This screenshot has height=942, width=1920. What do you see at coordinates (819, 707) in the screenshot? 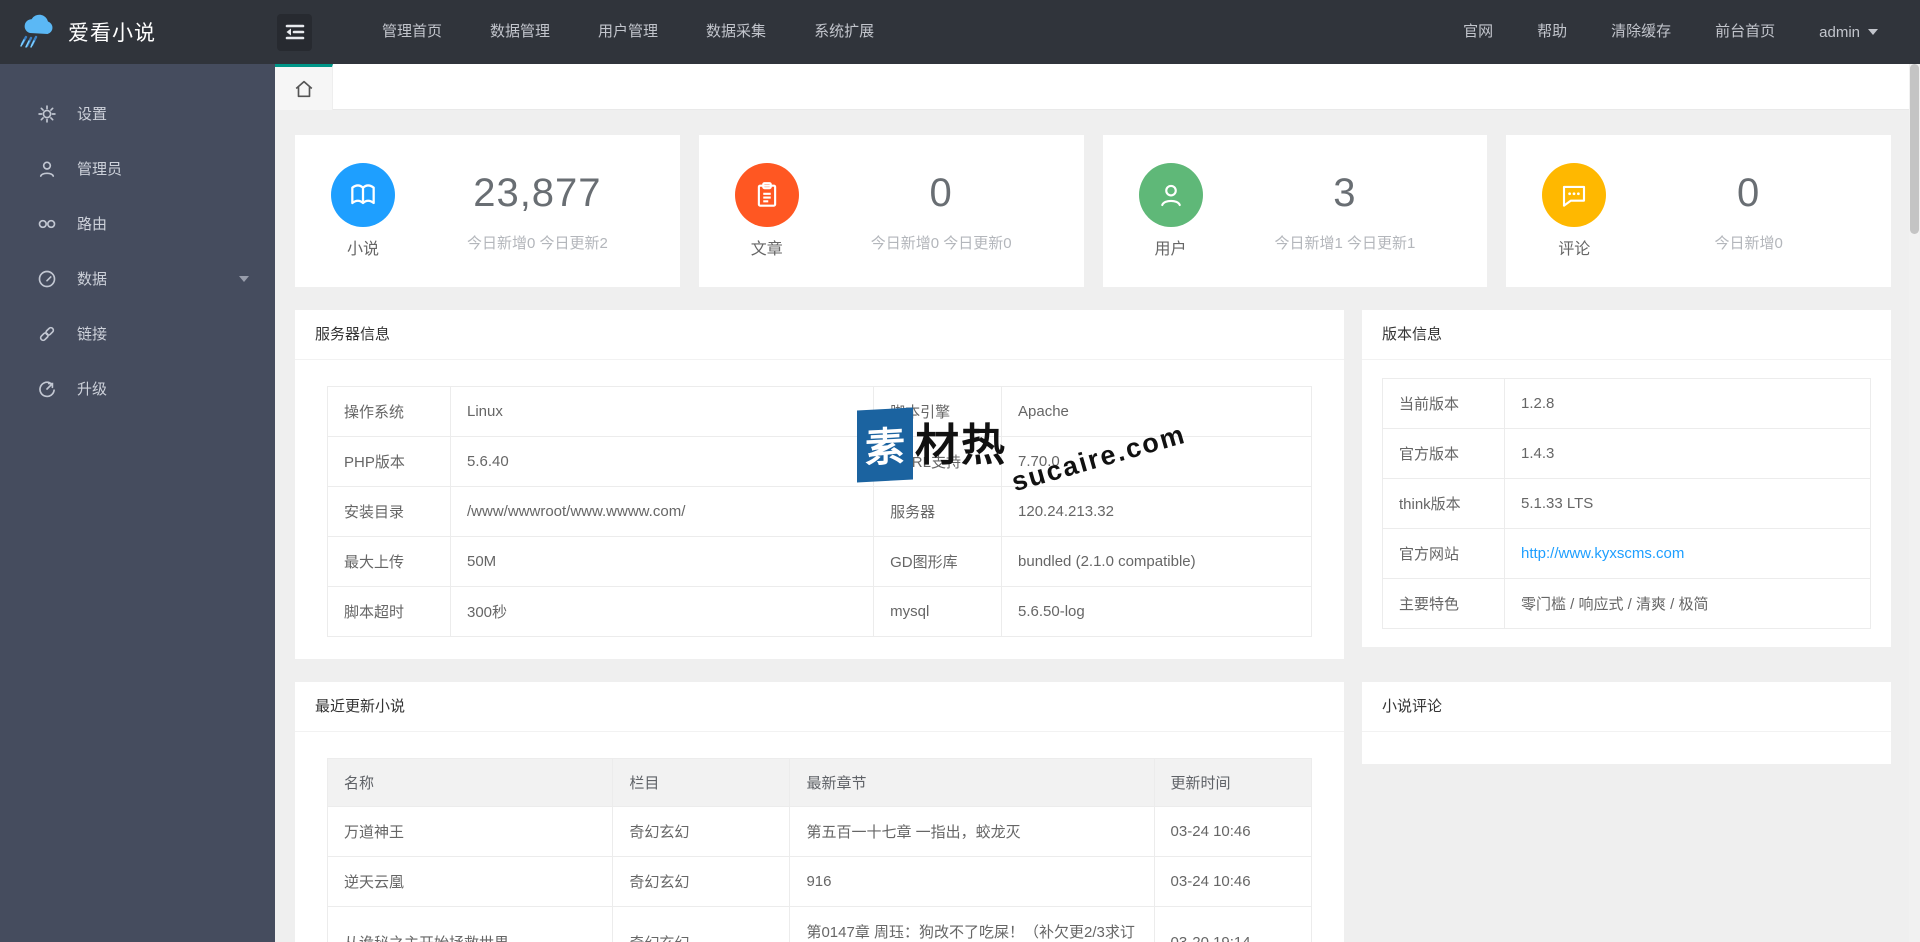
I see `panel-title: 最近更新小说` at bounding box center [819, 707].